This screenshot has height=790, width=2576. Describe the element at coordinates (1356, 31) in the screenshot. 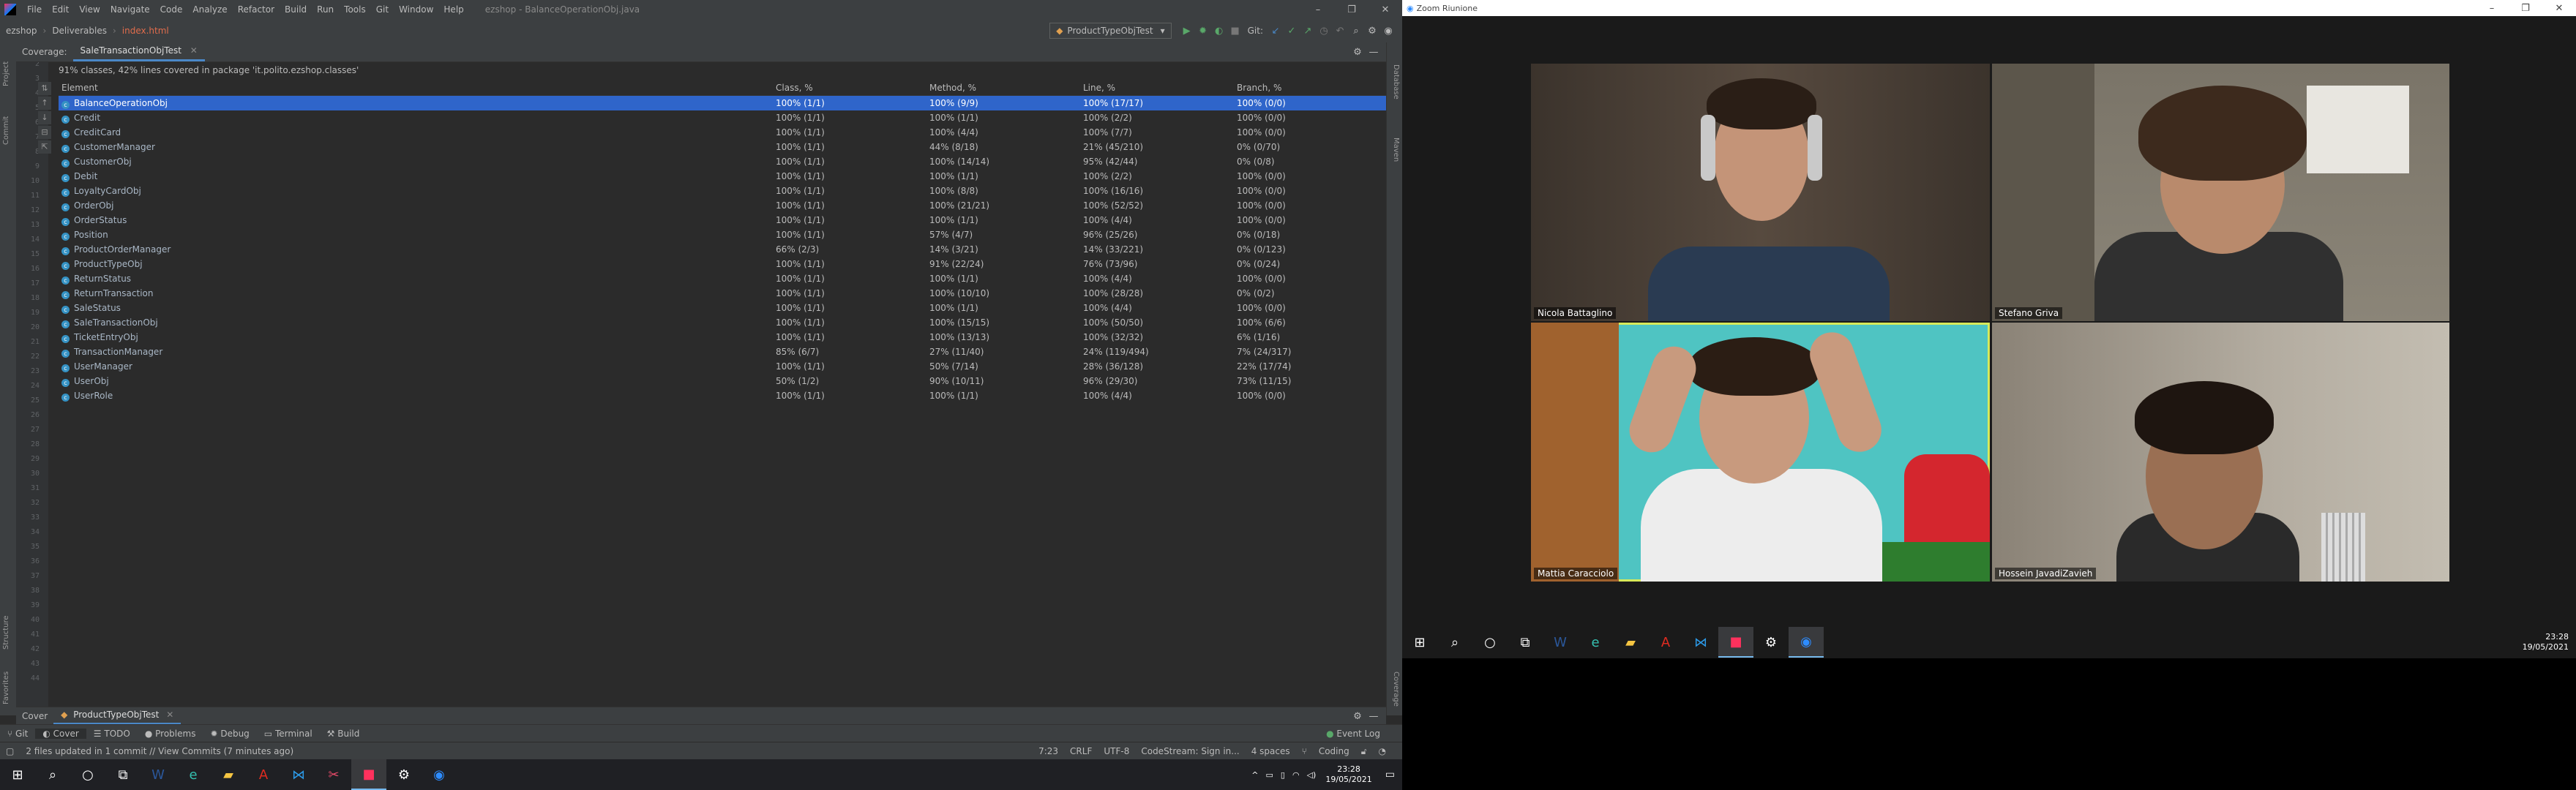

I see `search-everywhere-icon: ⌕` at that location.